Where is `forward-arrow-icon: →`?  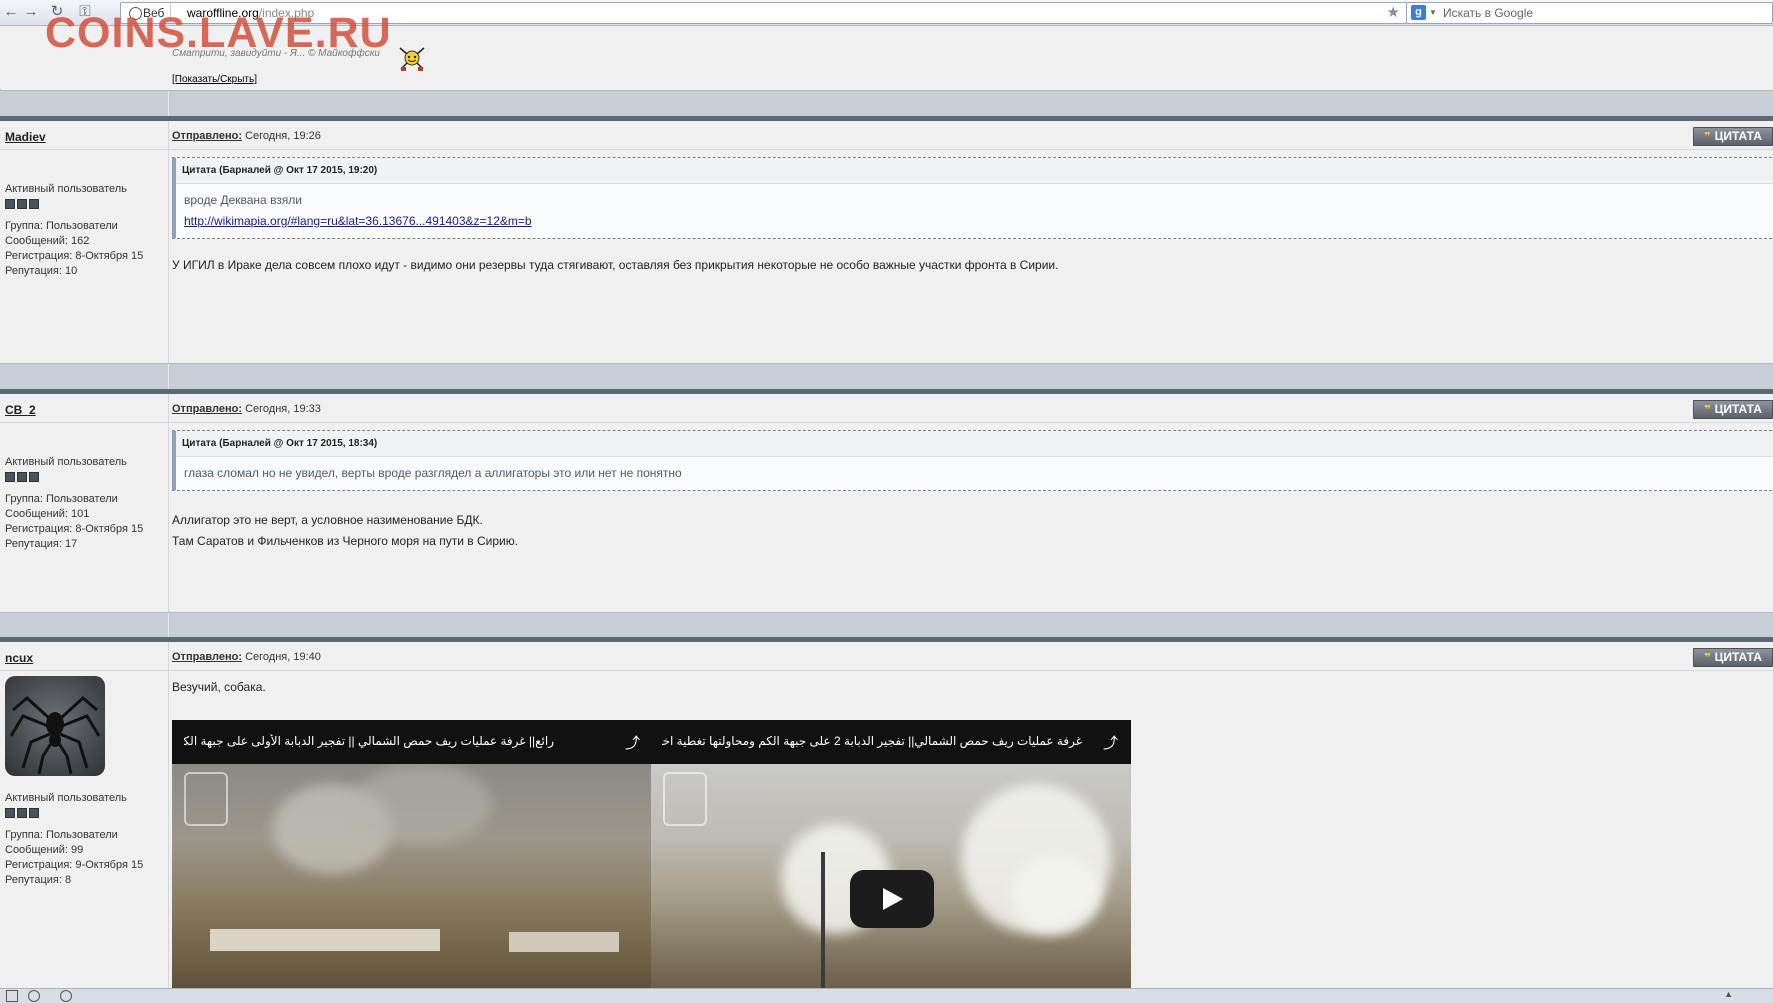
forward-arrow-icon: → is located at coordinates (31, 12).